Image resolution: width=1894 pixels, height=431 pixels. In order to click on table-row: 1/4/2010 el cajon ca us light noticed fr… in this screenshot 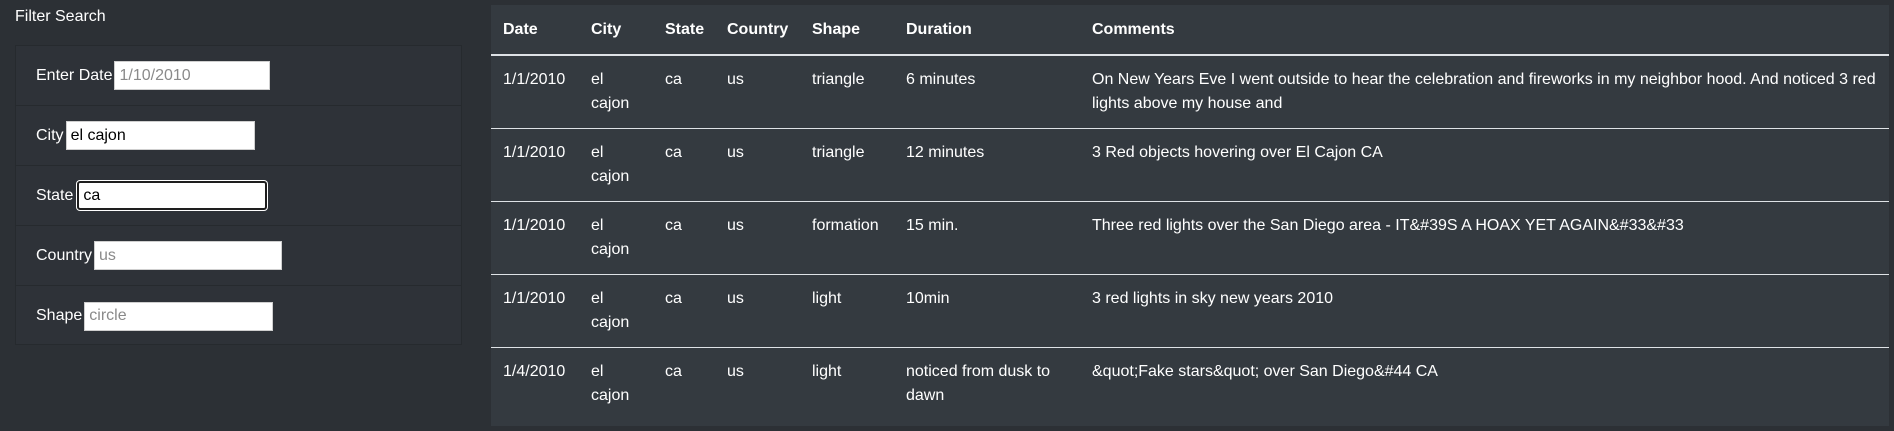, I will do `click(1190, 383)`.